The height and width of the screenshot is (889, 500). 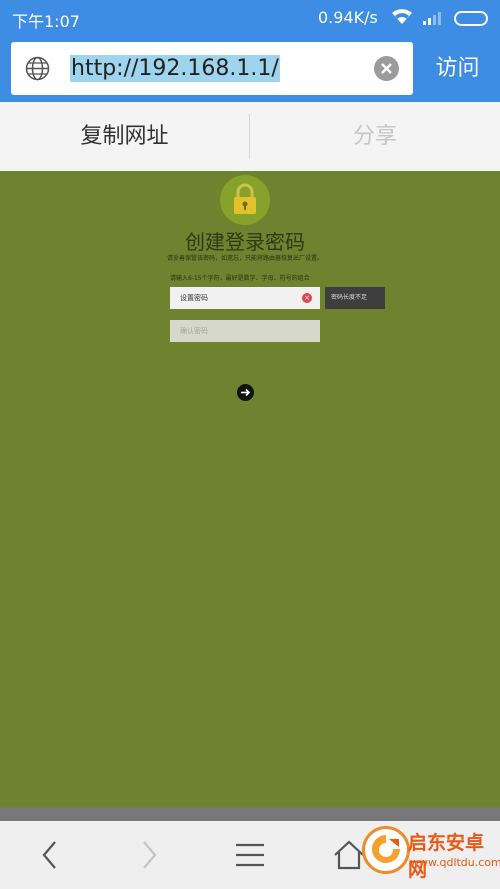 What do you see at coordinates (349, 857) in the screenshot?
I see `home-icon` at bounding box center [349, 857].